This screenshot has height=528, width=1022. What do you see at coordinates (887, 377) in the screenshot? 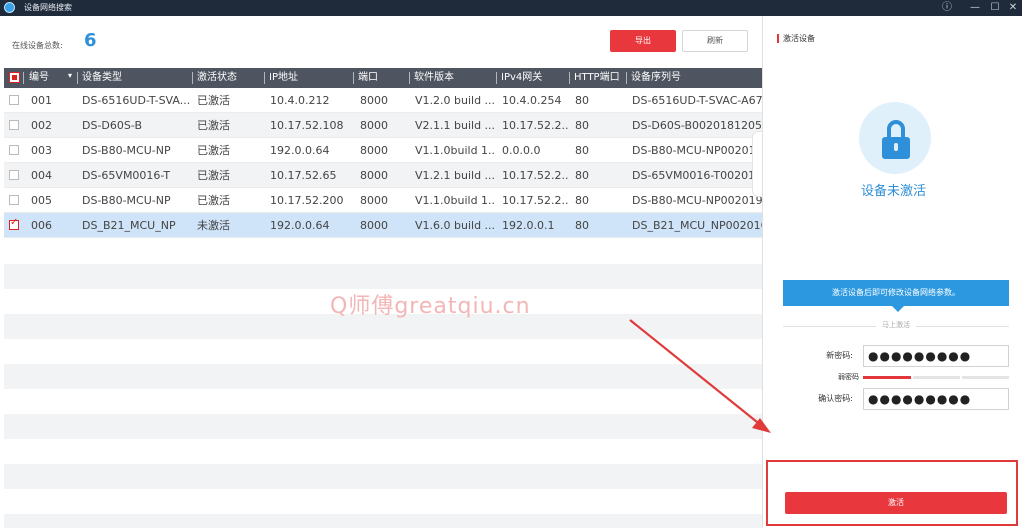
I see `password-strength-fill` at bounding box center [887, 377].